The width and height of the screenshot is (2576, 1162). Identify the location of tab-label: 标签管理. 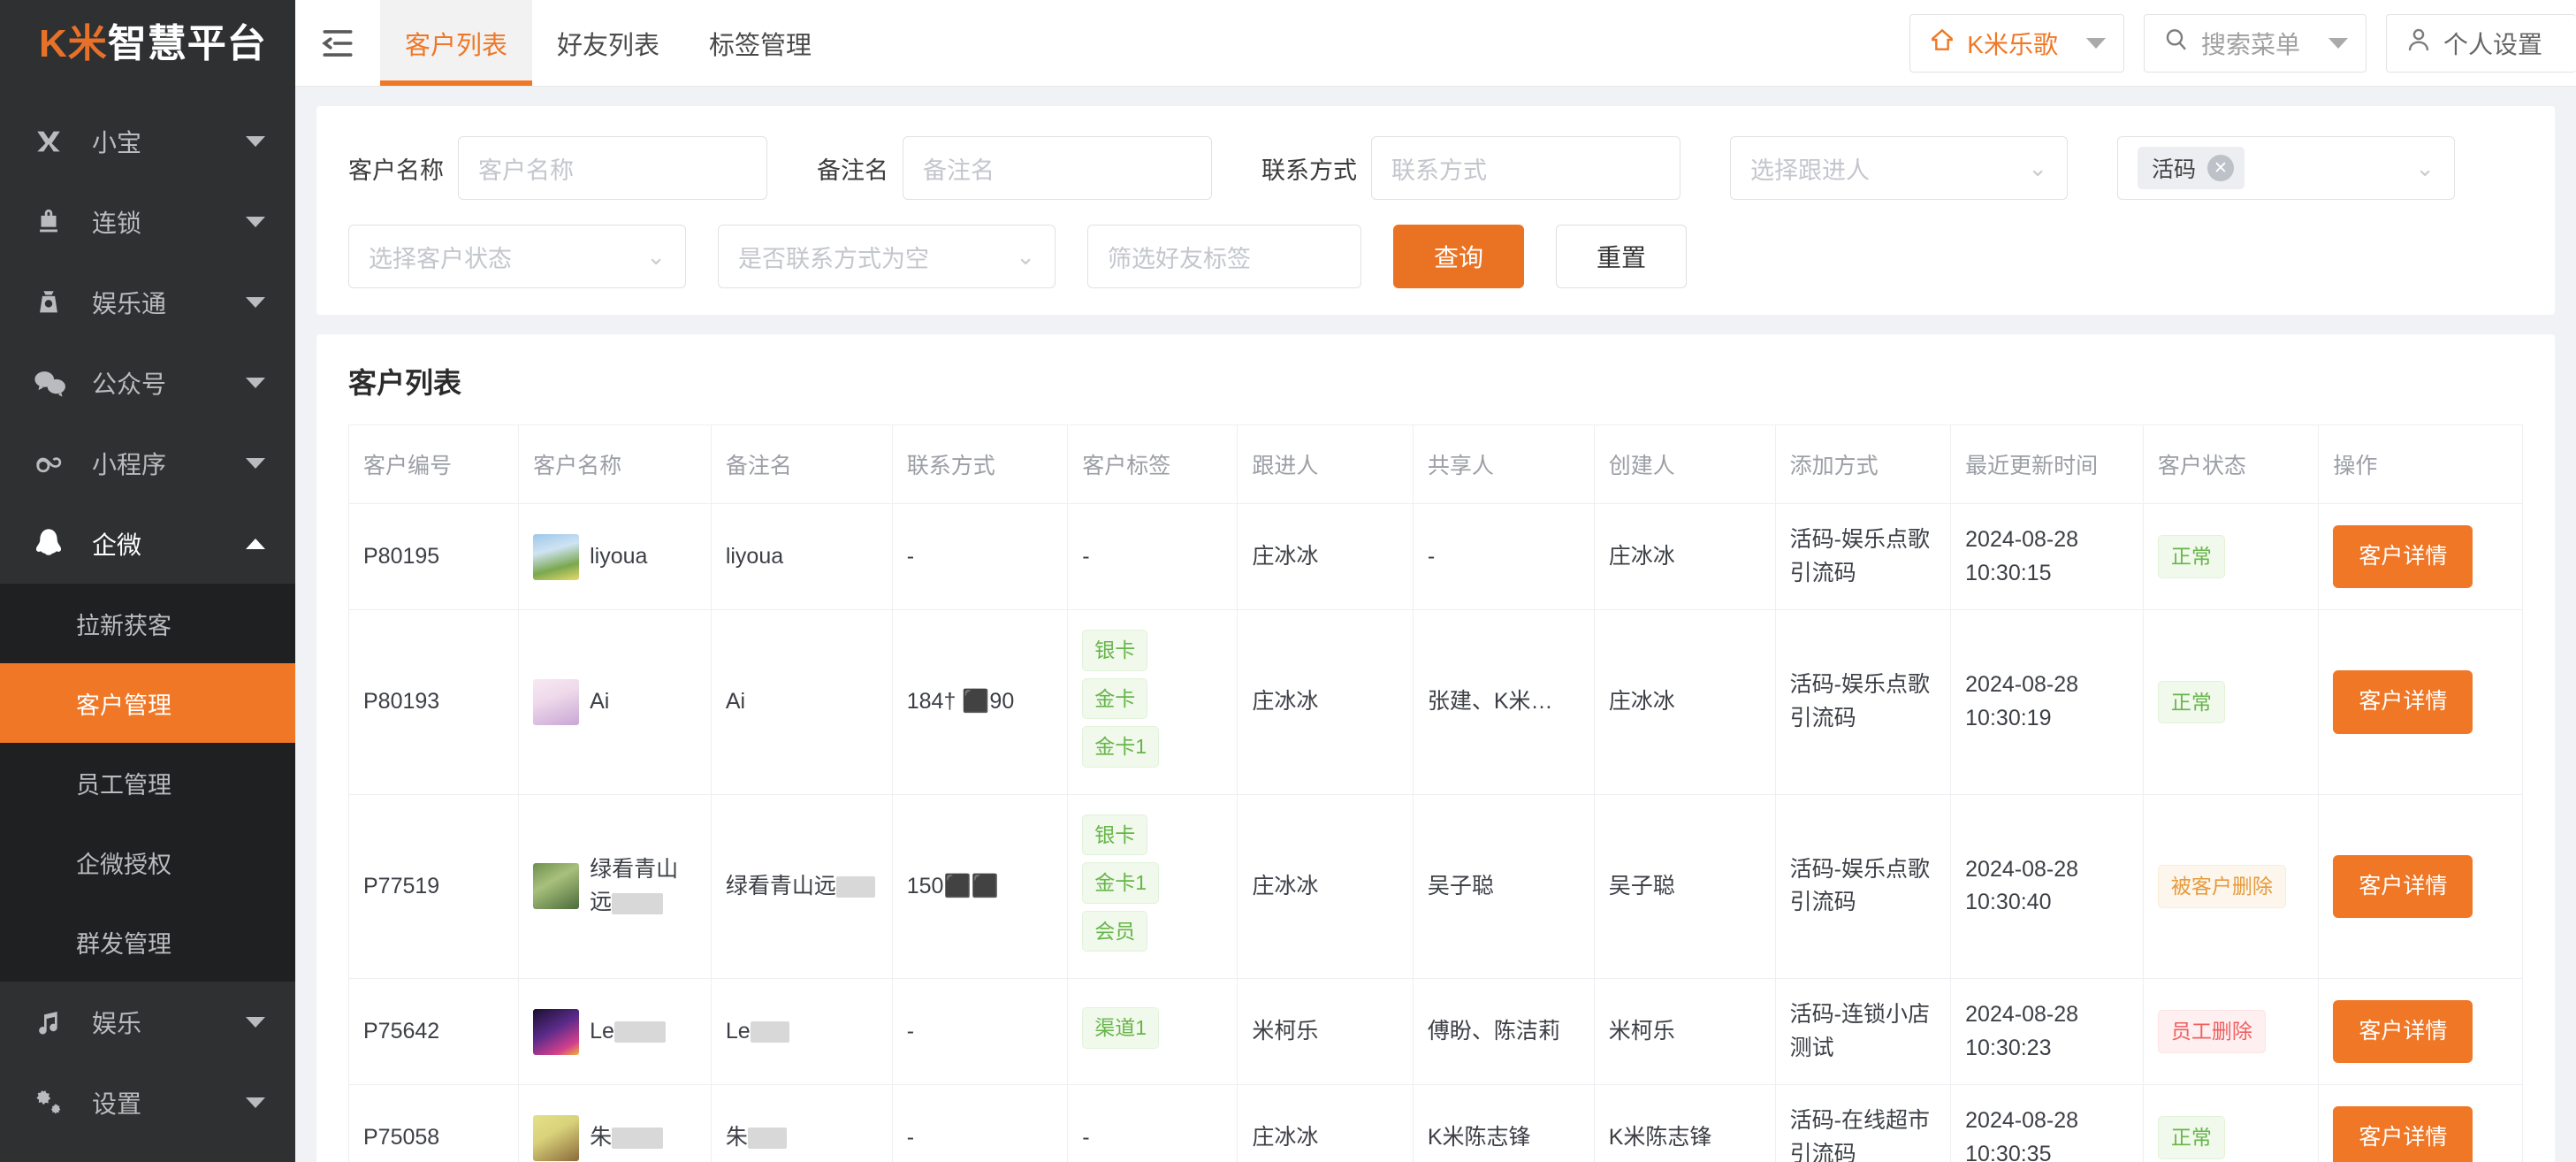
(760, 45).